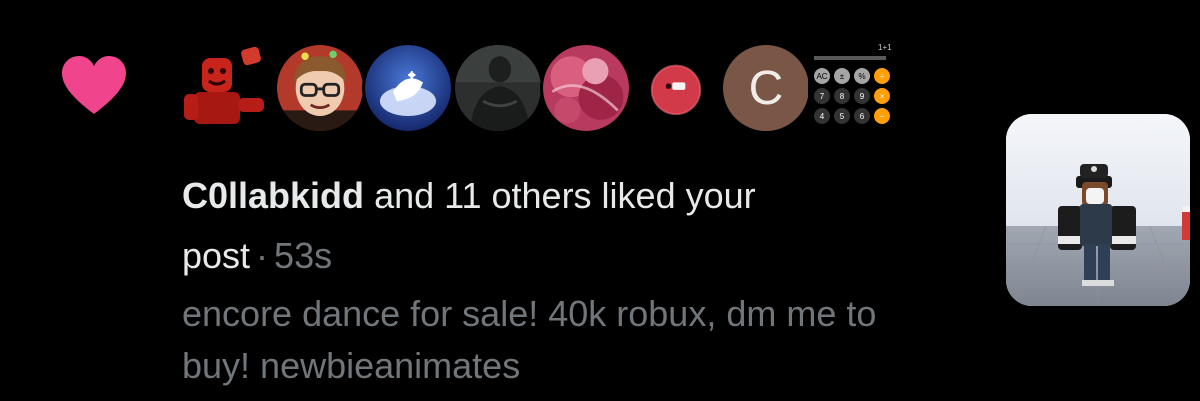  Describe the element at coordinates (676, 88) in the screenshot. I see `red-blob-avatar` at that location.